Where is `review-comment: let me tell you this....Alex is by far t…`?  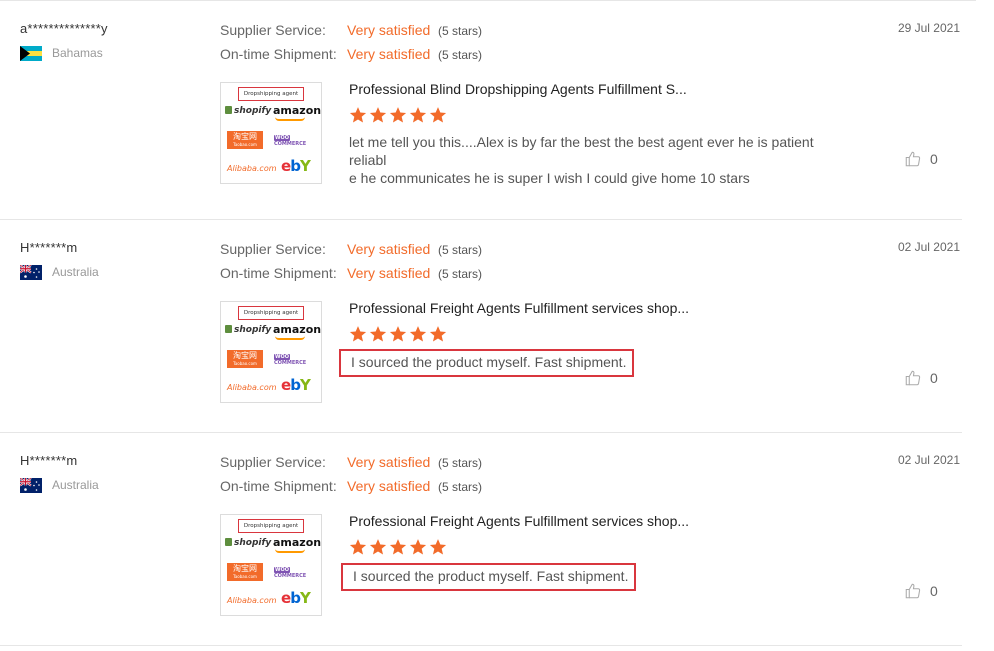
review-comment: let me tell you this....Alex is by far t… is located at coordinates (581, 160).